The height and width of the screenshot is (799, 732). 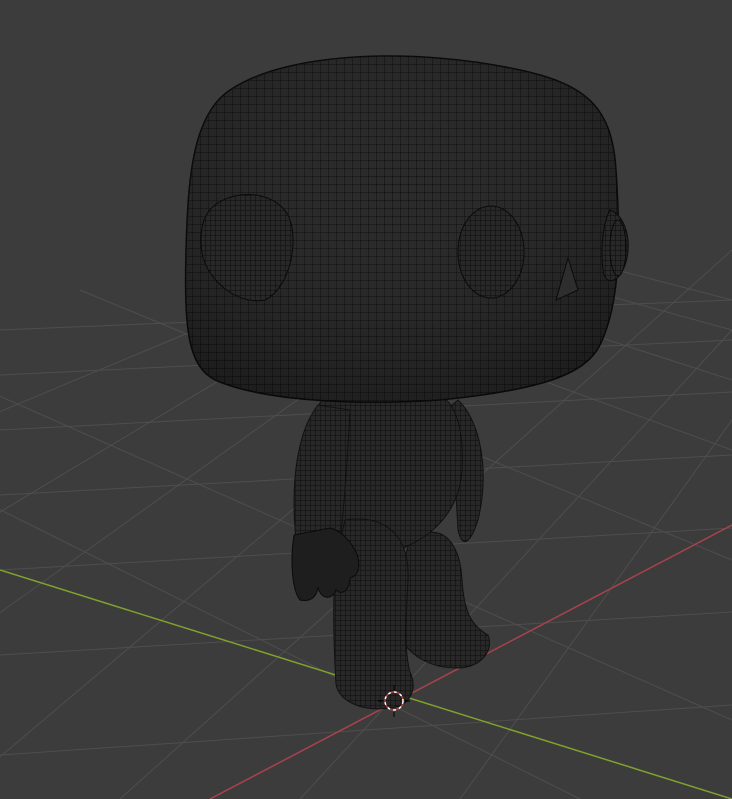 I want to click on left-eye, so click(x=491, y=252).